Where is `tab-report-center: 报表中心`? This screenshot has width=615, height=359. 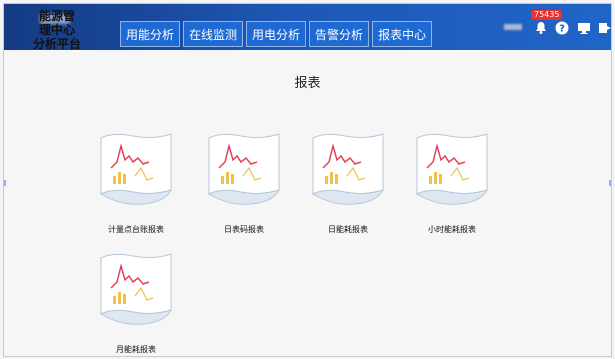
tab-report-center: 报表中心 is located at coordinates (402, 34).